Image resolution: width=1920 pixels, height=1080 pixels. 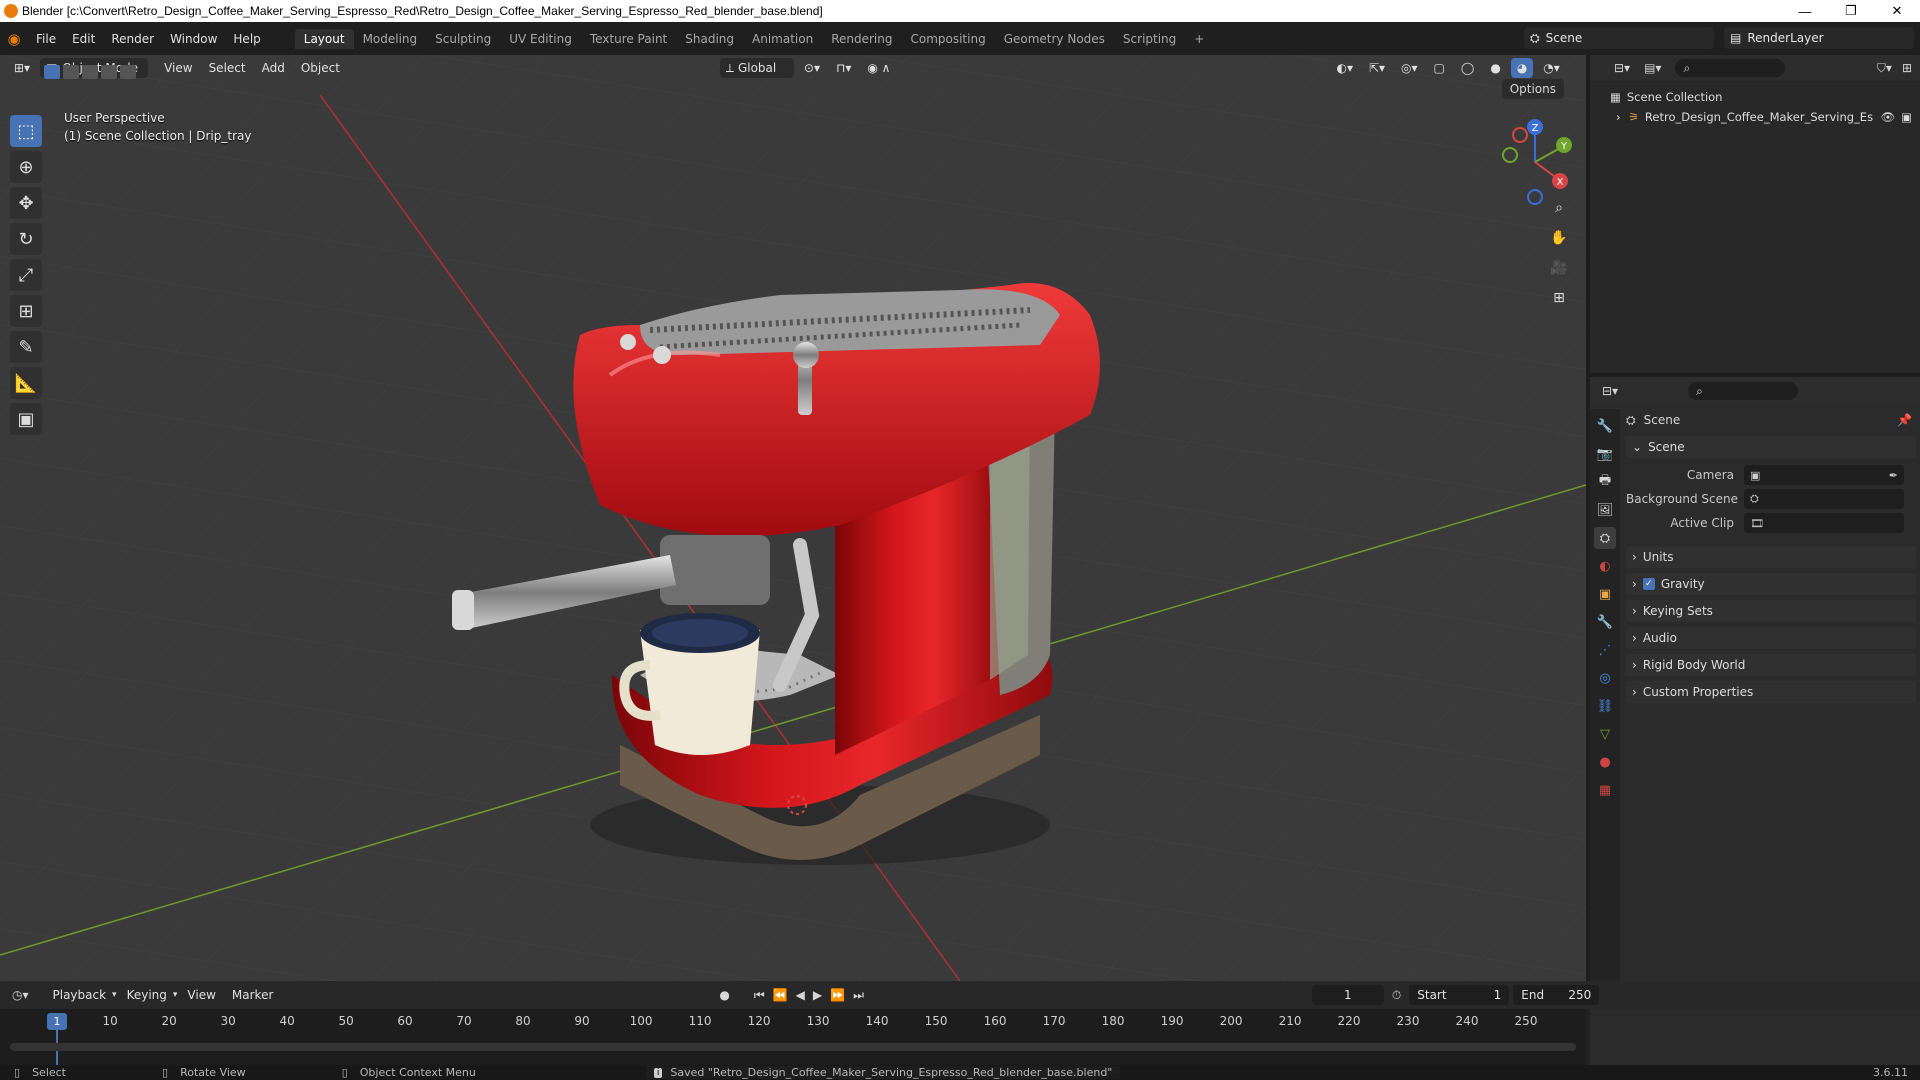 What do you see at coordinates (83, 39) in the screenshot?
I see `menu-edit: Edit` at bounding box center [83, 39].